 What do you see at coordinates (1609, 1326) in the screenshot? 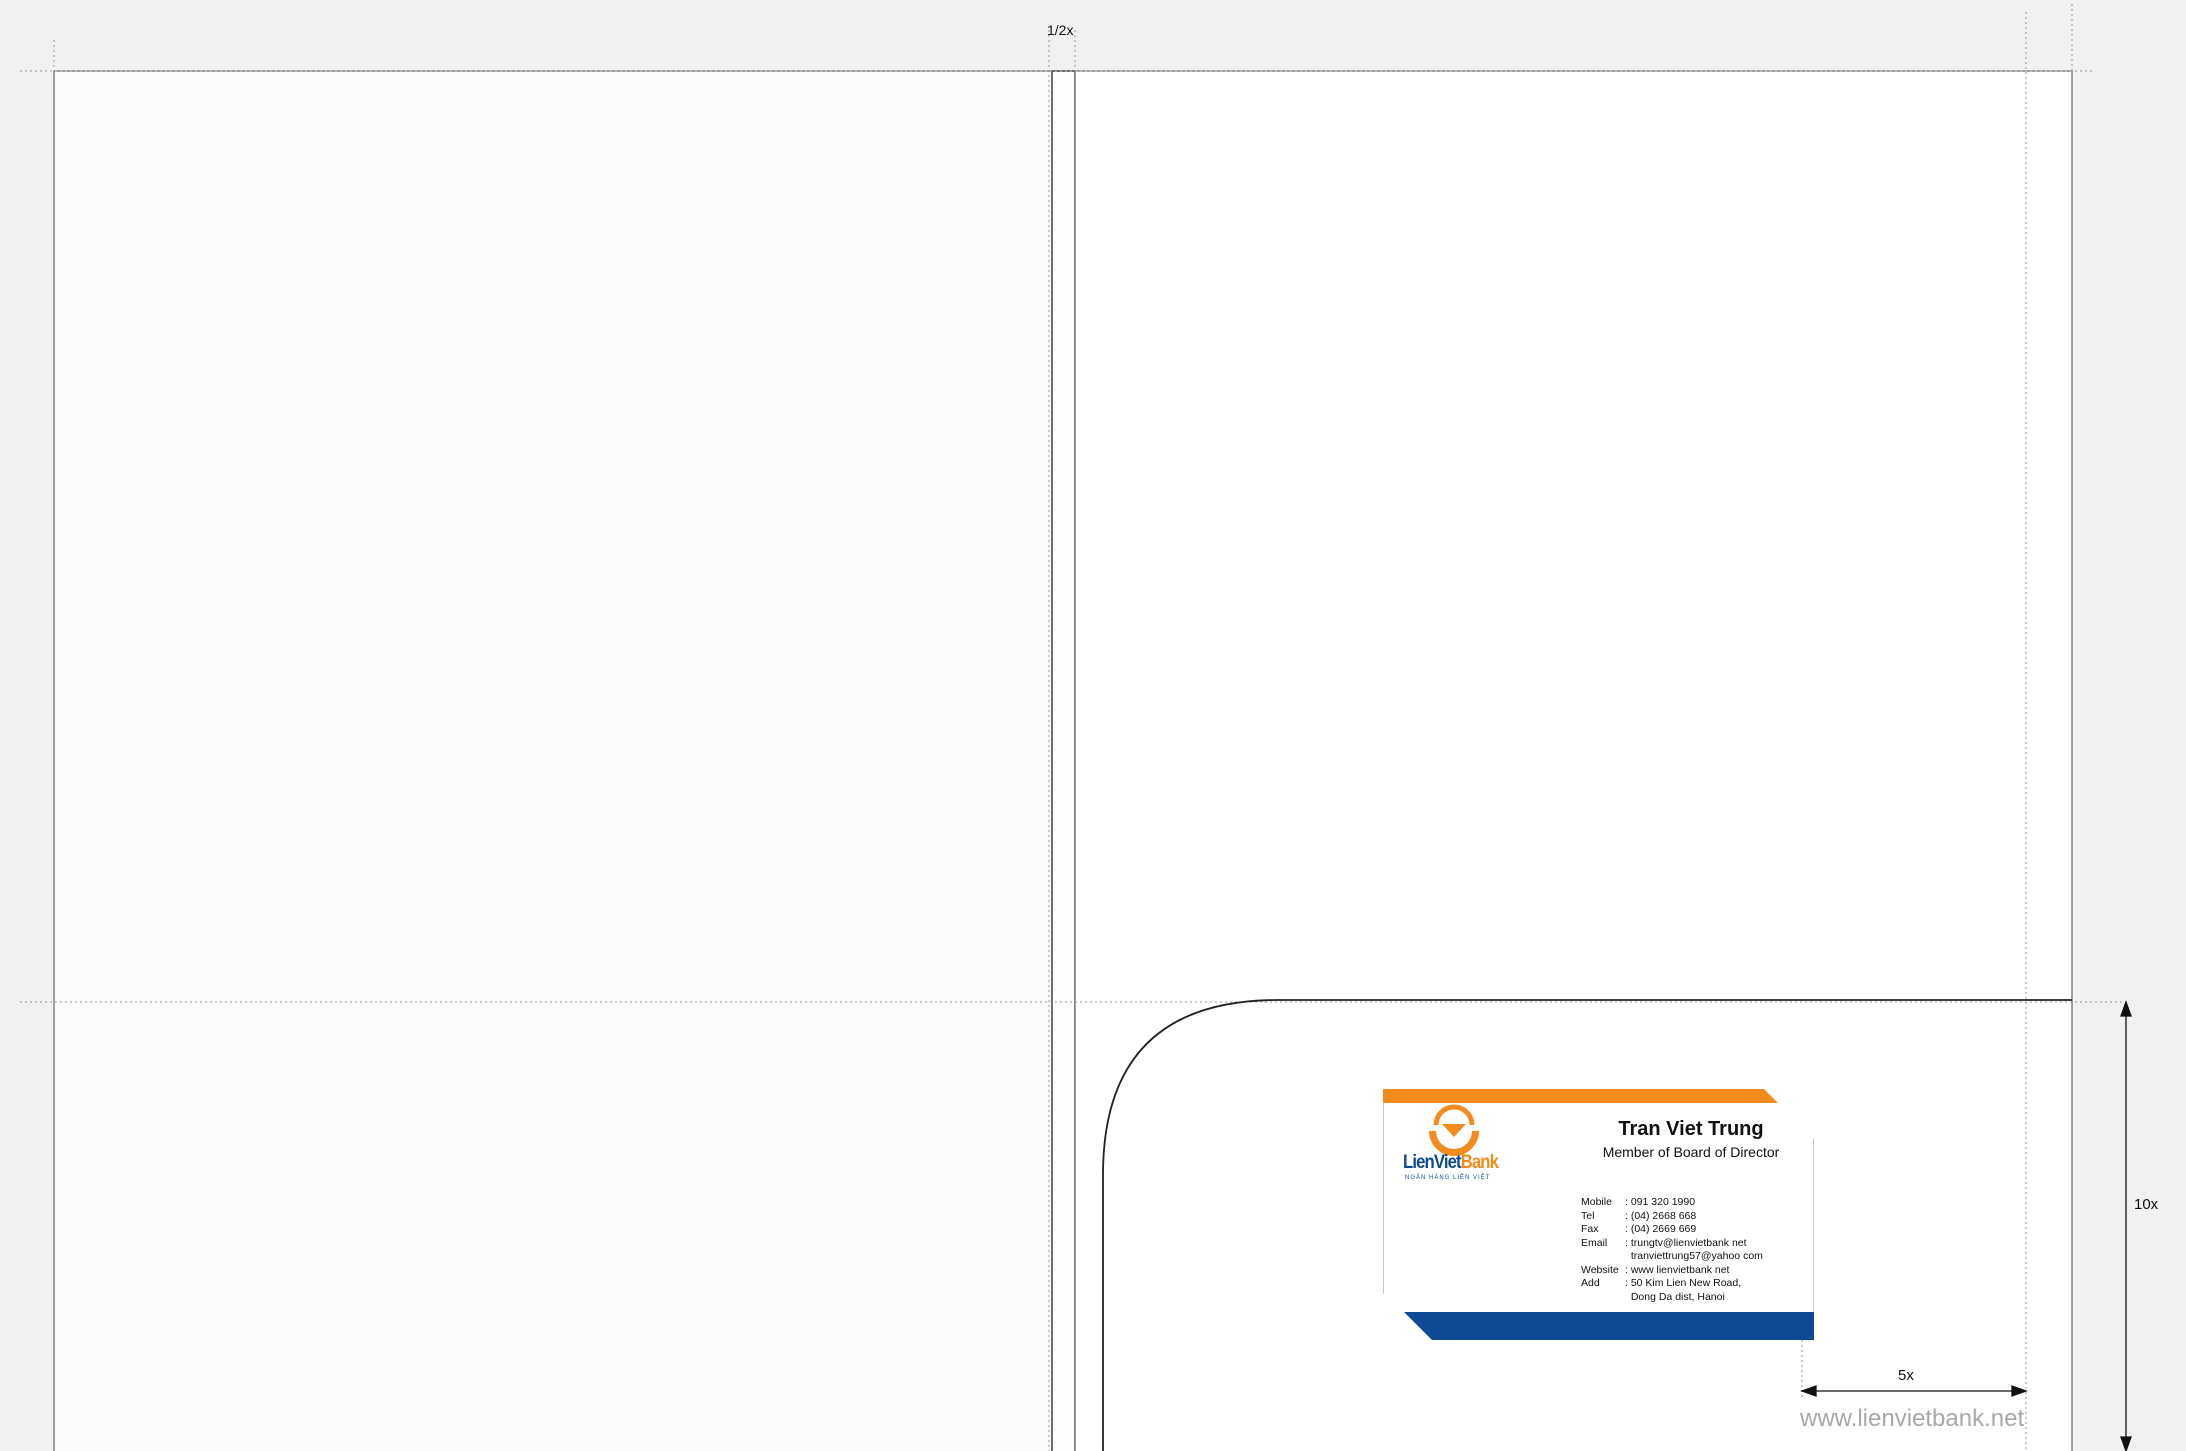
I see `card-blue-band` at bounding box center [1609, 1326].